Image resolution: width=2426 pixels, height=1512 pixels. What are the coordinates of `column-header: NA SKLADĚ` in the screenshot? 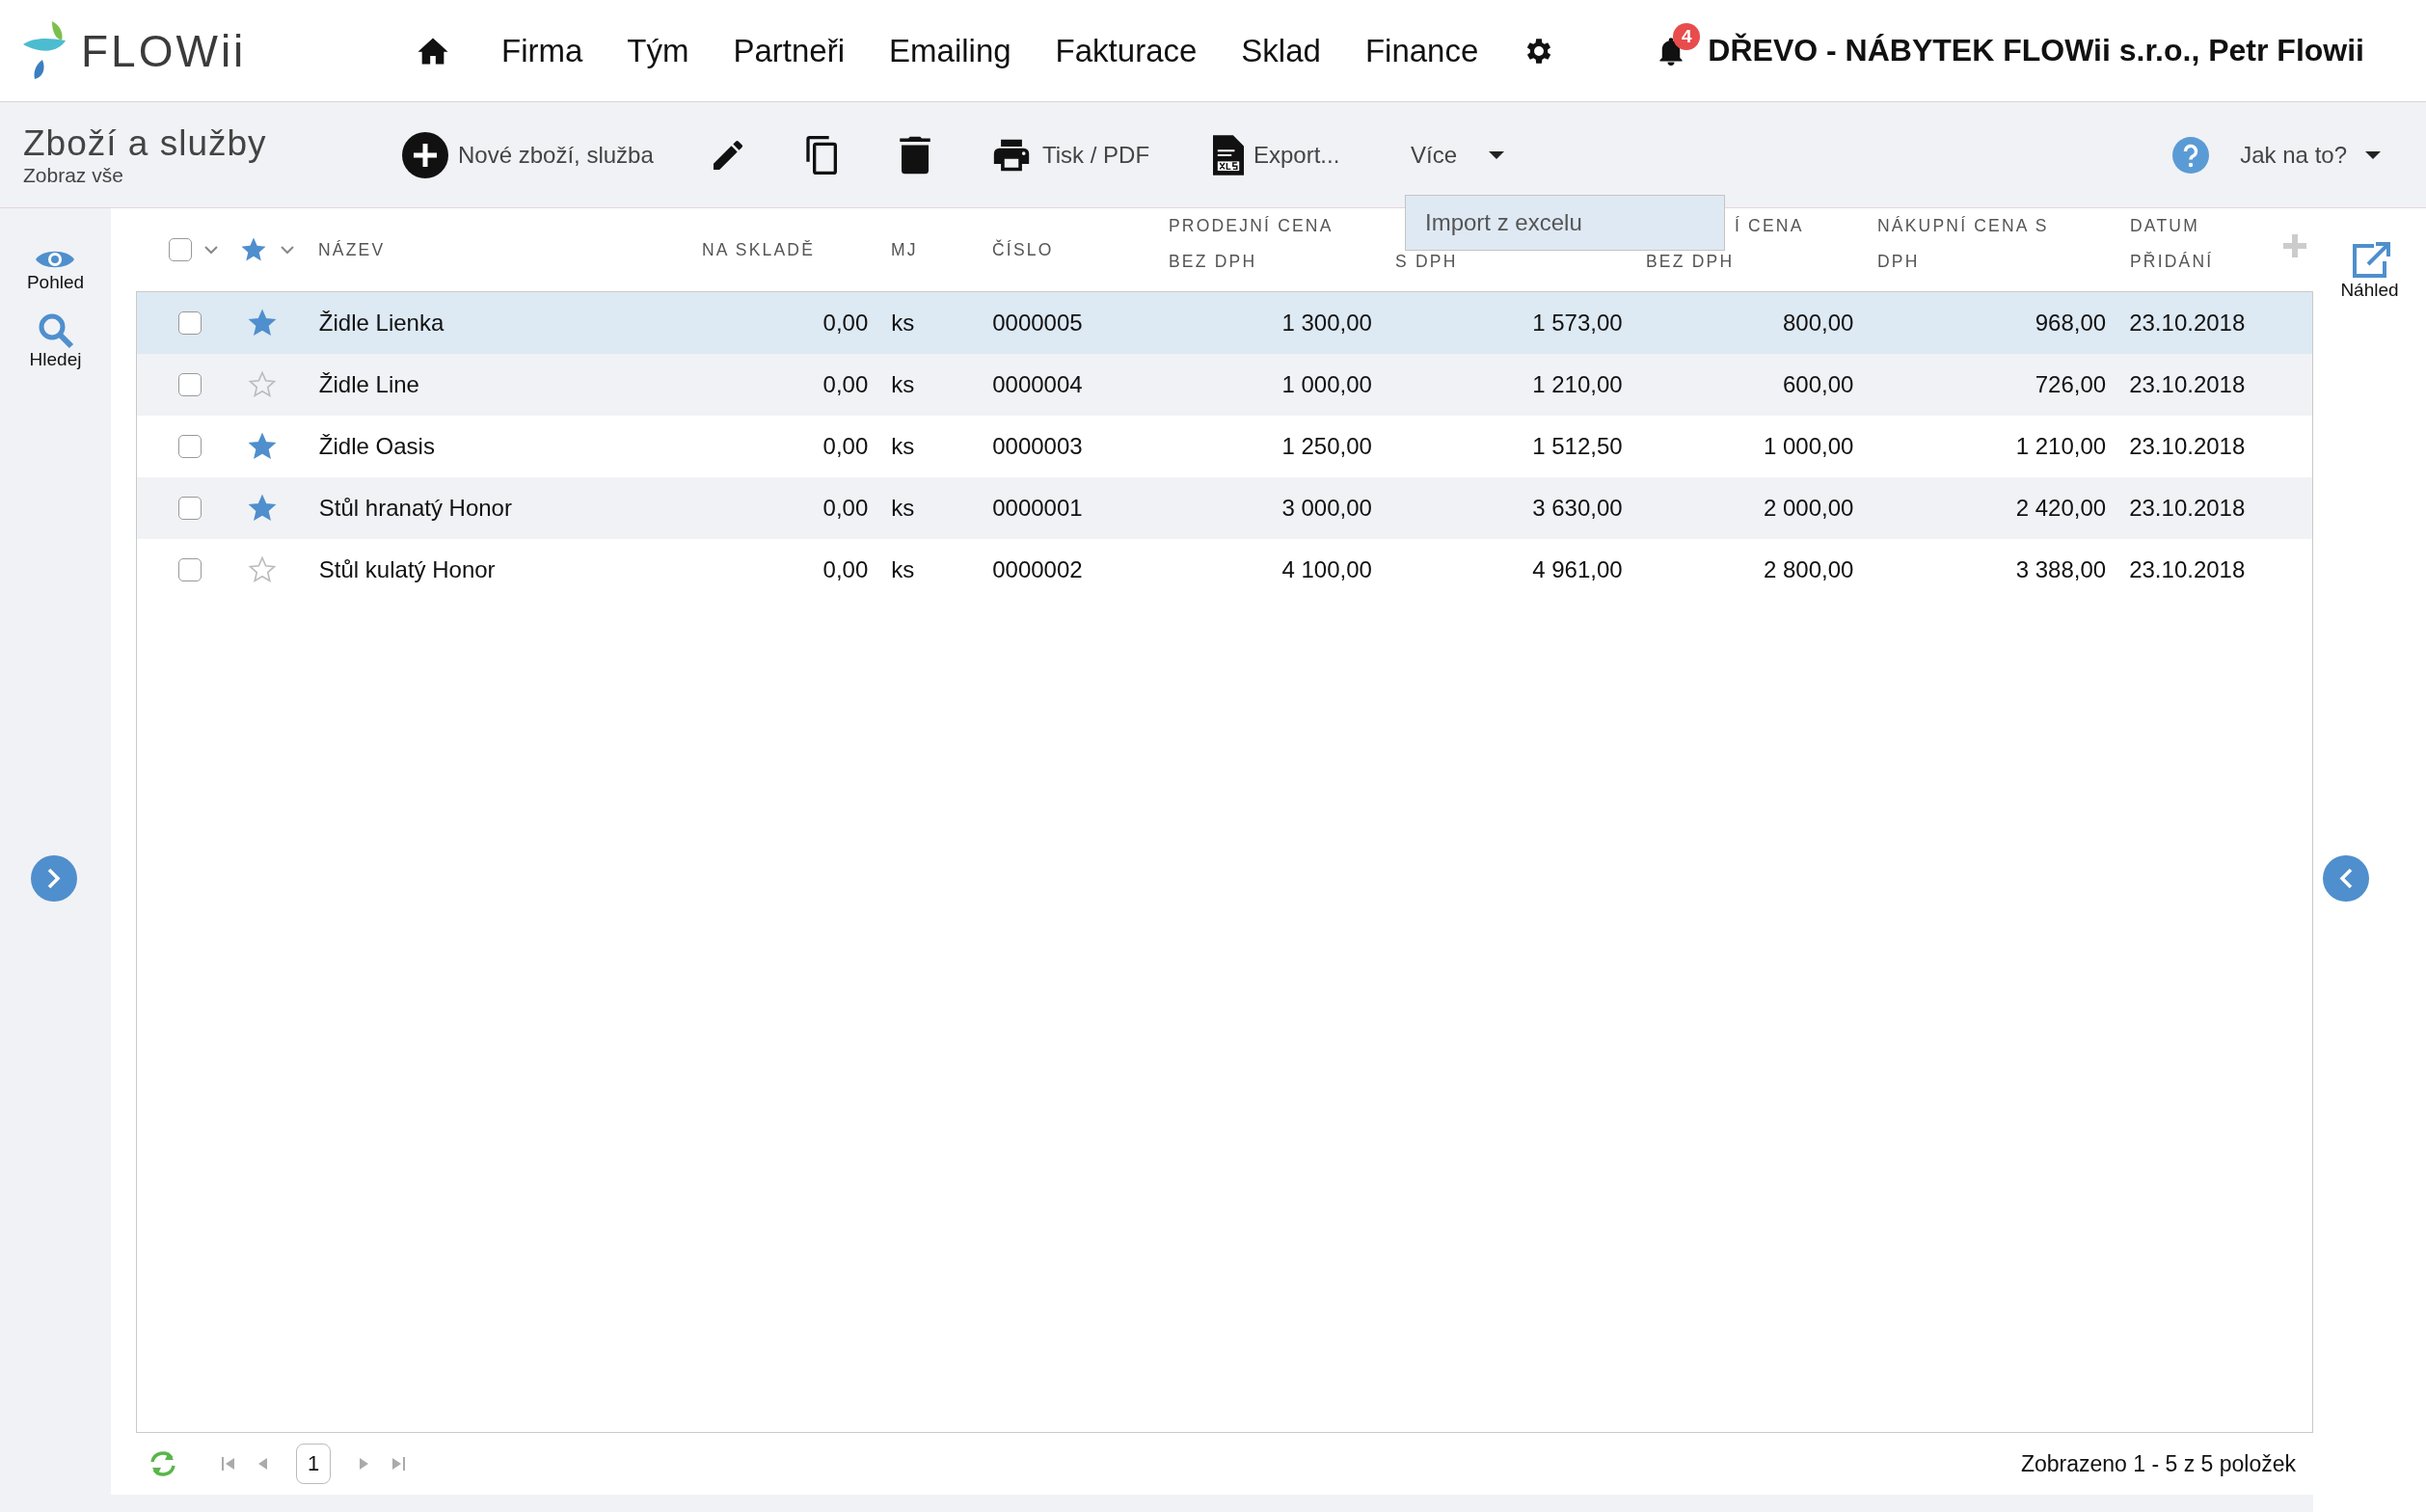 It's located at (791, 249).